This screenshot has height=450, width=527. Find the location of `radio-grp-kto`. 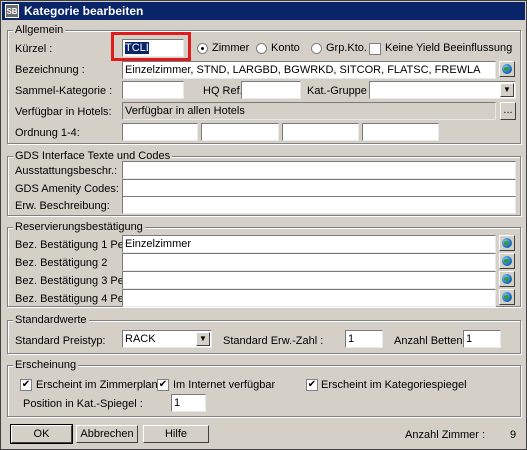

radio-grp-kto is located at coordinates (316, 48).